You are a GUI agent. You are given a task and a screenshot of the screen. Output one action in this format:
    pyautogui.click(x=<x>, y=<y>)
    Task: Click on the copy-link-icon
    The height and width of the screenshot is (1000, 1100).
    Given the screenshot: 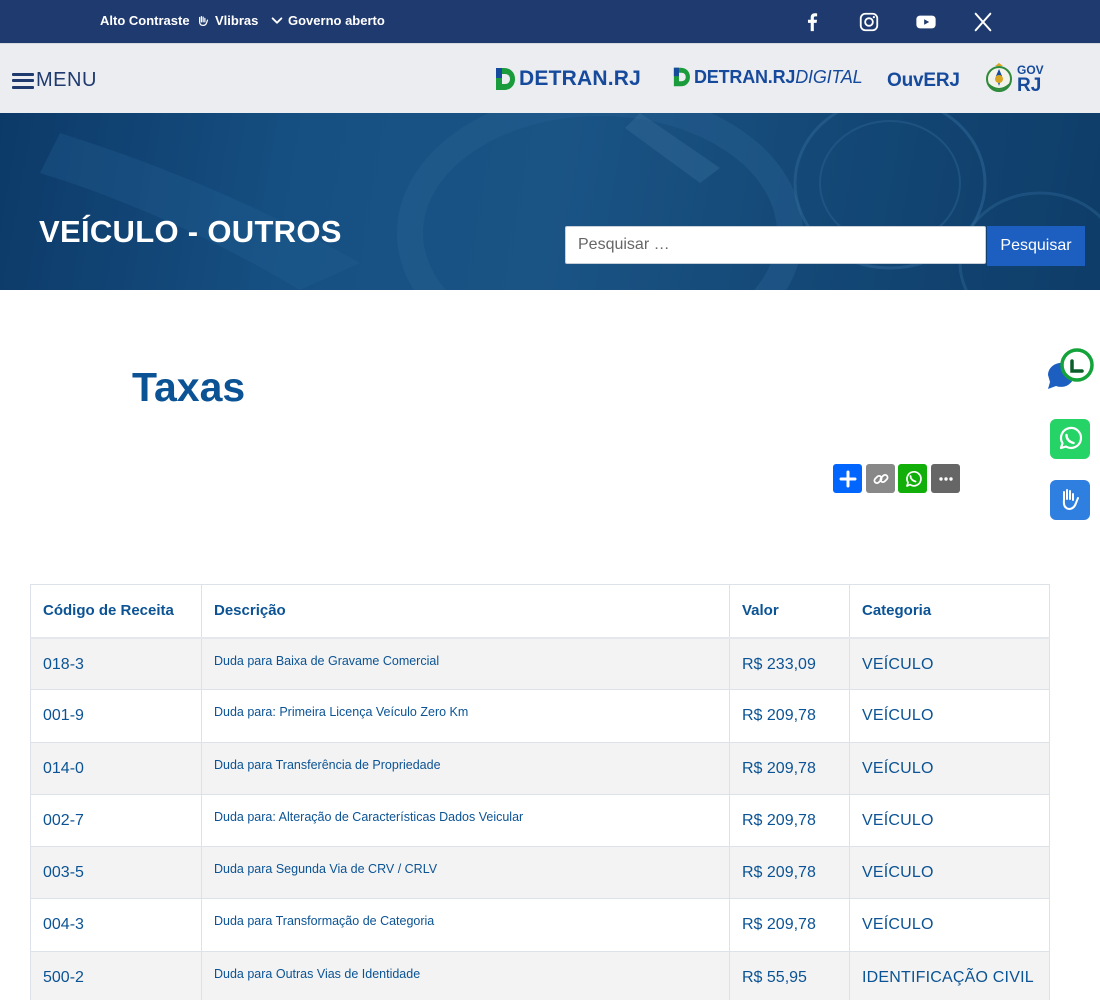 What is the action you would take?
    pyautogui.click(x=880, y=478)
    